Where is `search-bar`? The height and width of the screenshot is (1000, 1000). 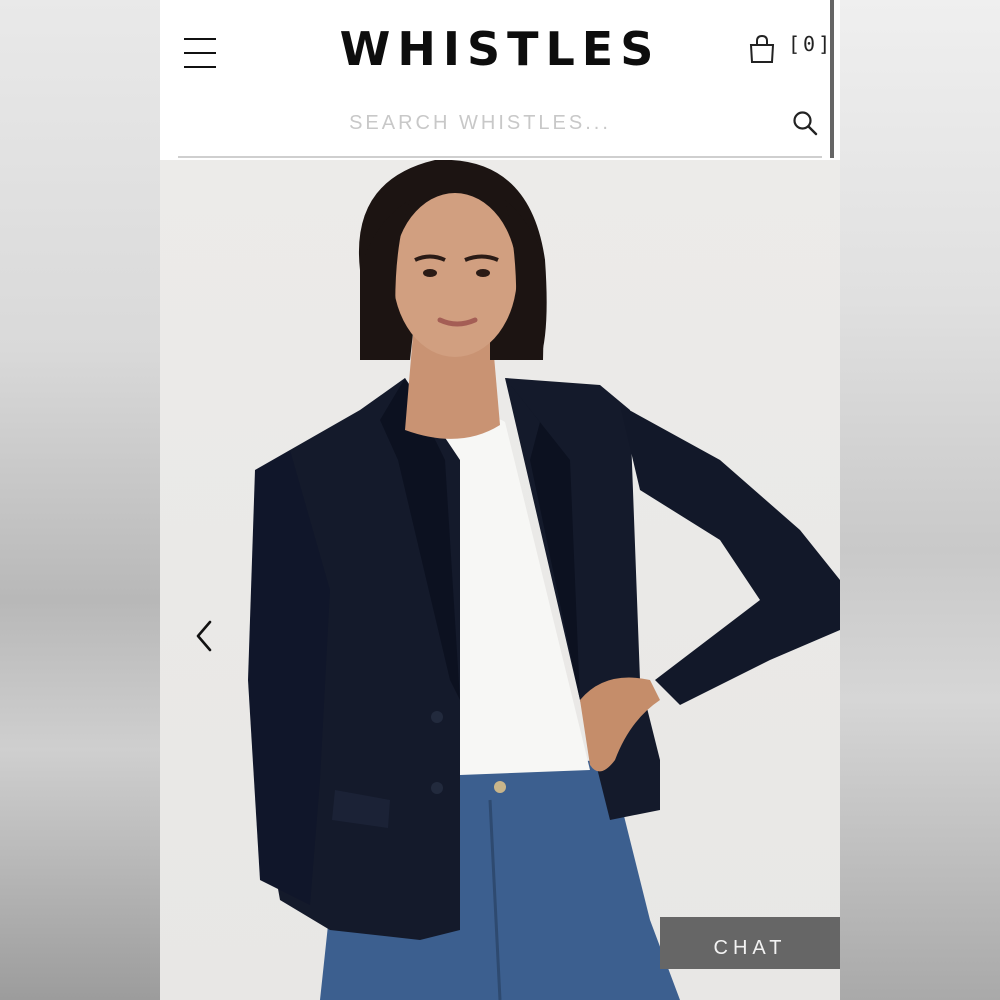 search-bar is located at coordinates (500, 129).